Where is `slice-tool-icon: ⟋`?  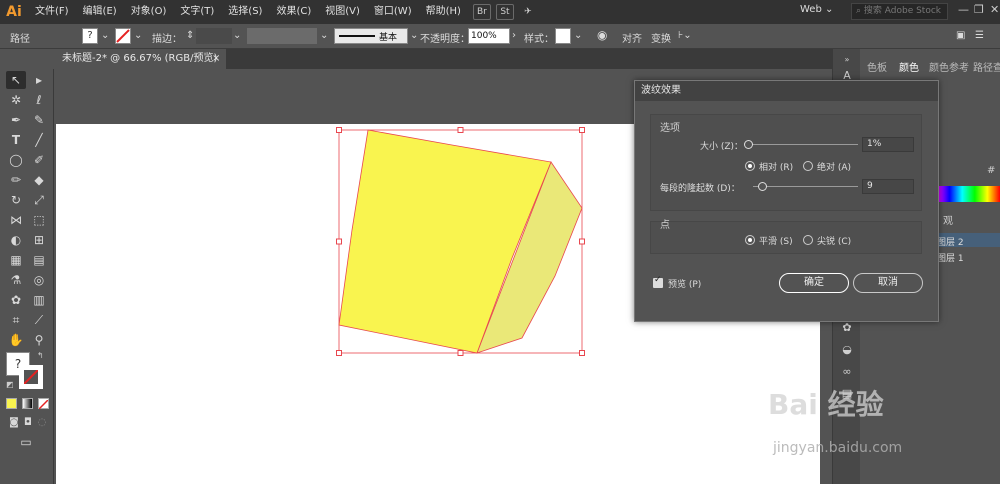
slice-tool-icon: ⟋ is located at coordinates (39, 320).